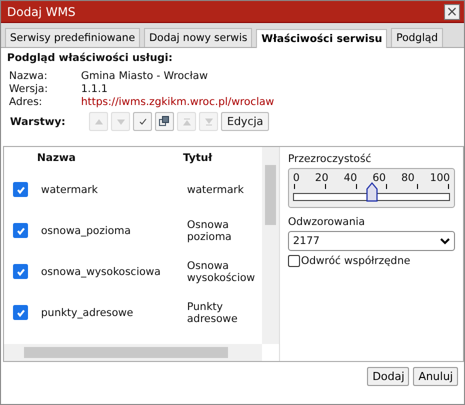 The width and height of the screenshot is (465, 405). Describe the element at coordinates (452, 12) in the screenshot. I see `close-button: ×` at that location.